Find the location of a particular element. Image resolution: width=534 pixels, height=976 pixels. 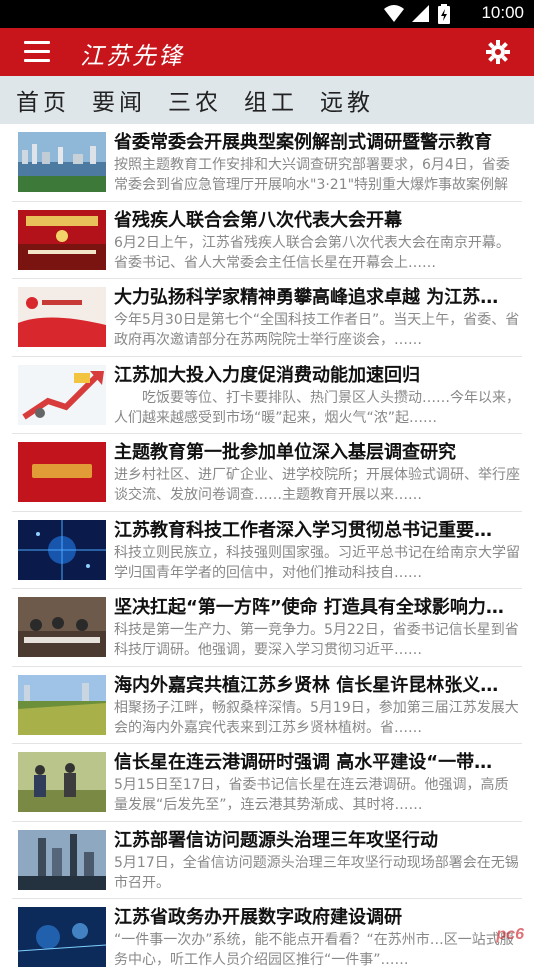

tab-organization: 组工 is located at coordinates (271, 100).